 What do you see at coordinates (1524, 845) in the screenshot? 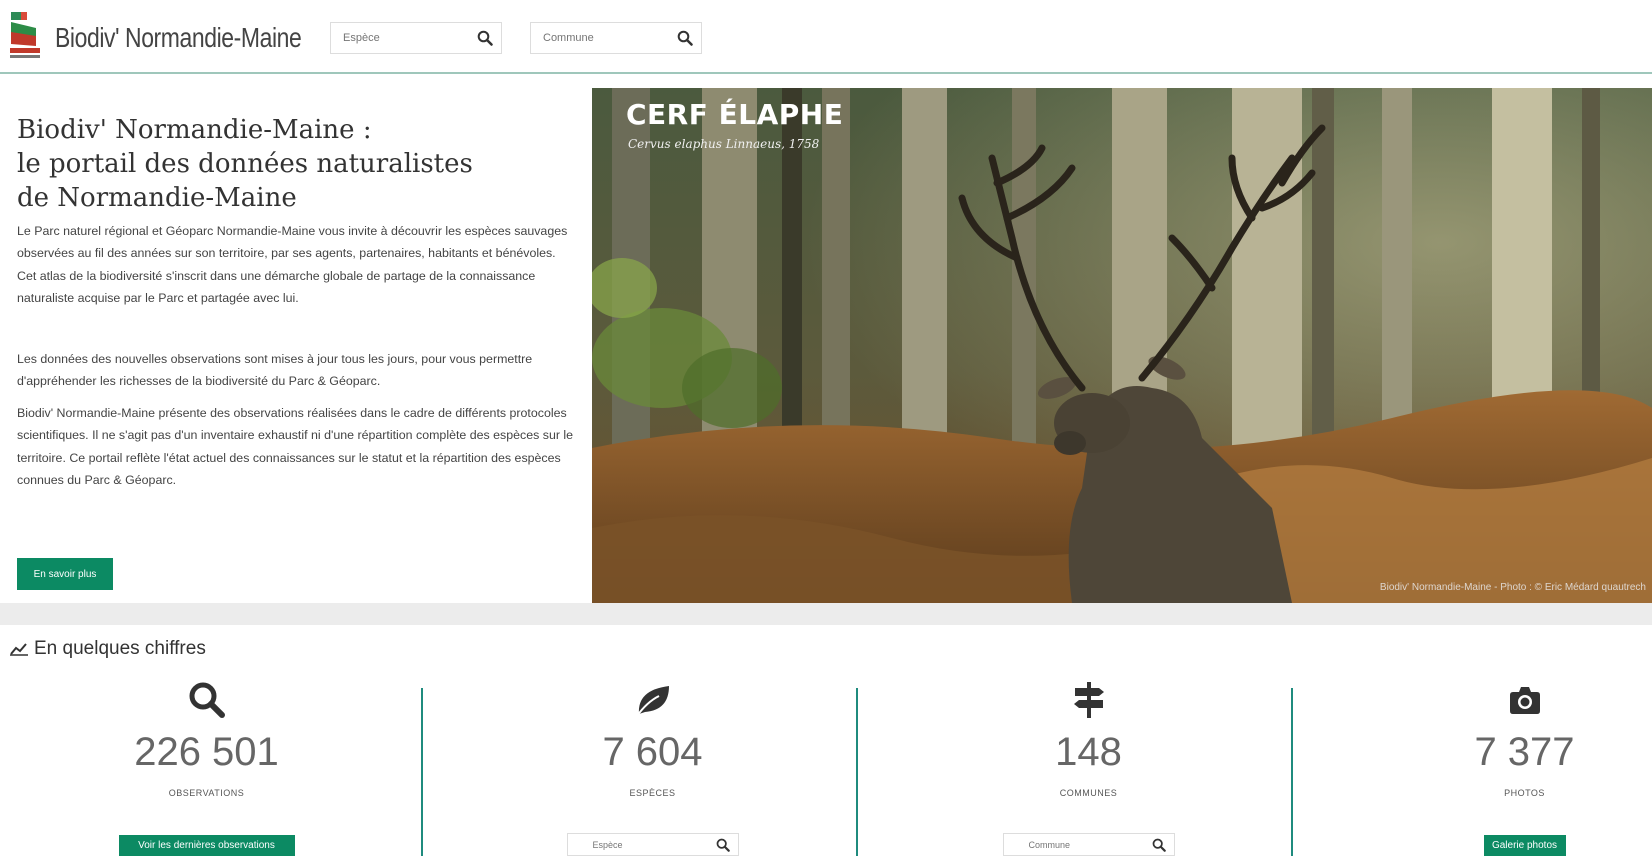
I see `photo-gallery-button: Galerie photos` at bounding box center [1524, 845].